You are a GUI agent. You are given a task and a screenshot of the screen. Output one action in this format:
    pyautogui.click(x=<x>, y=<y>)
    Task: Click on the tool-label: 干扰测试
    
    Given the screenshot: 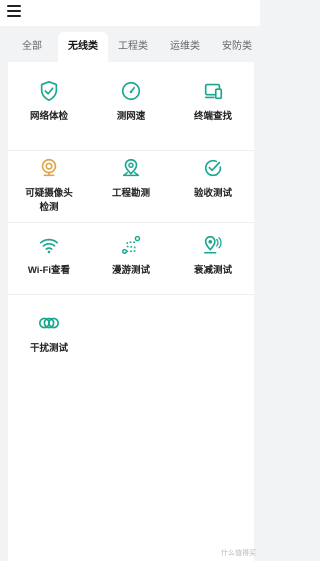 What is the action you would take?
    pyautogui.click(x=48, y=348)
    